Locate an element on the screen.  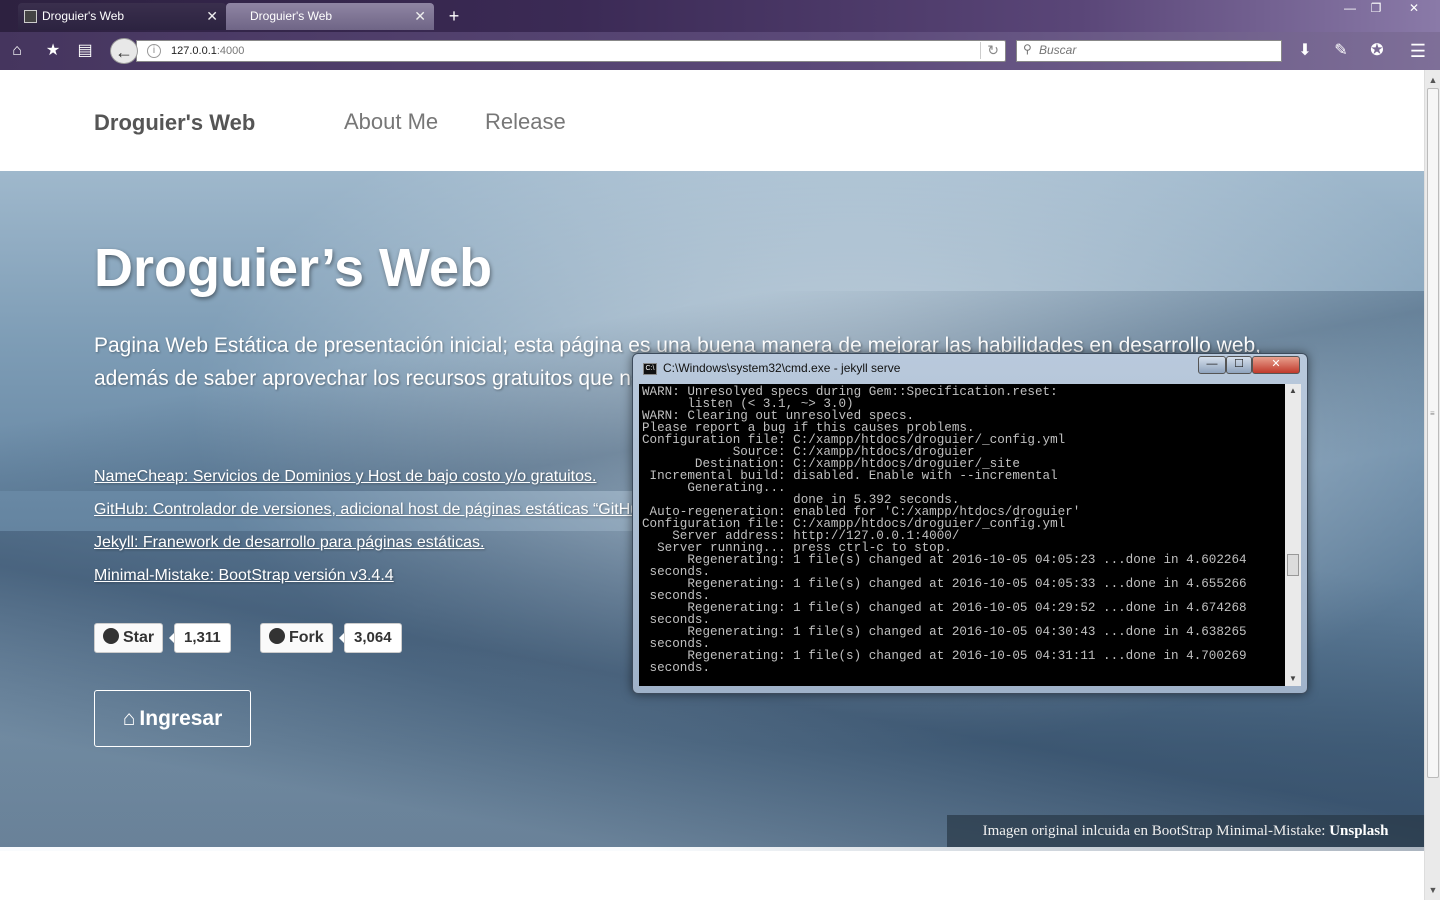
site-header: Droguier's Web About Me Release is located at coordinates (712, 120).